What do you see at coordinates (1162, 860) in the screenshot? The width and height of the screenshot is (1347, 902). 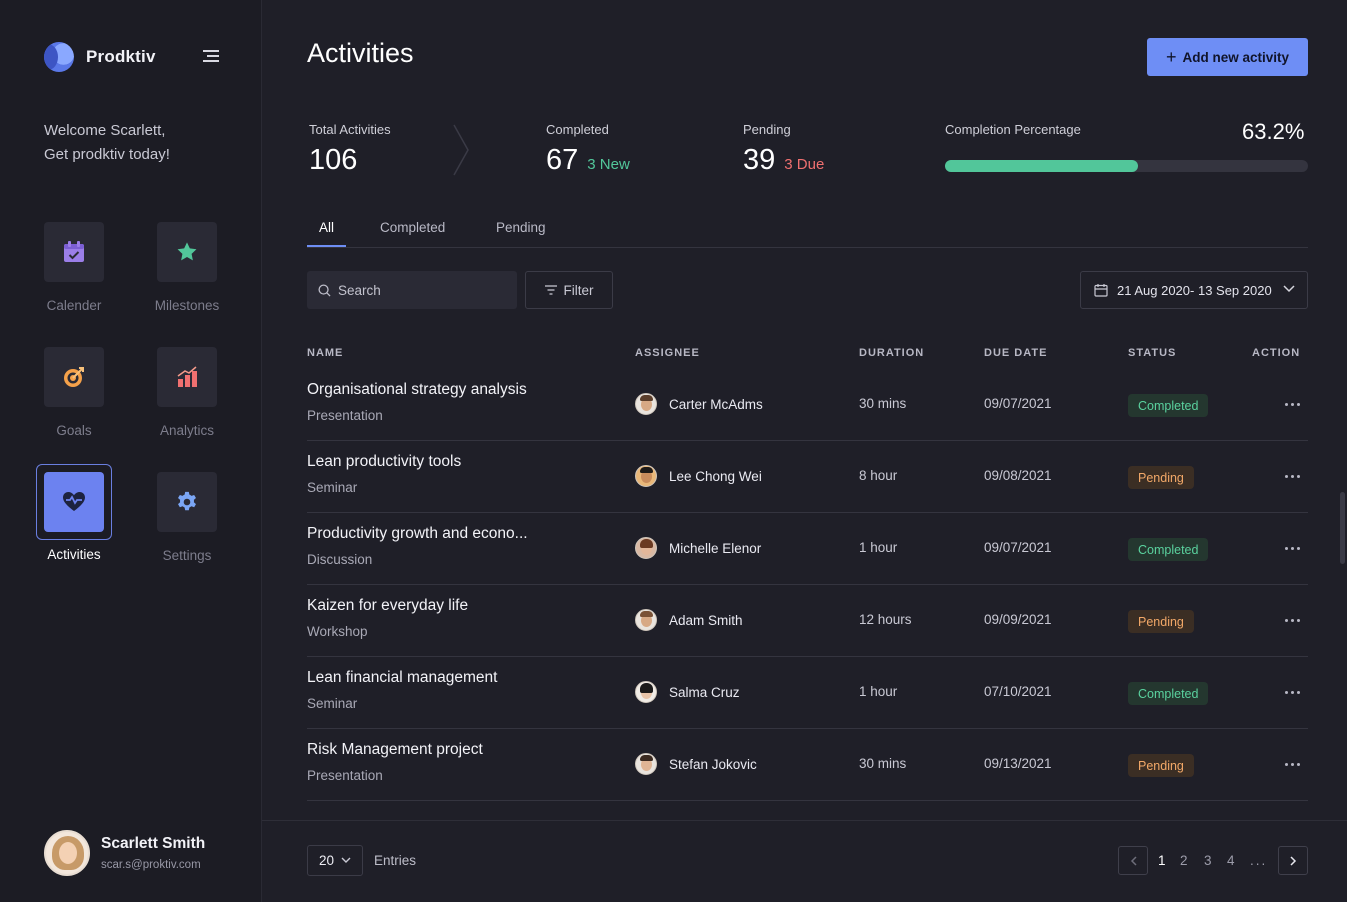 I see `page-1: 1` at bounding box center [1162, 860].